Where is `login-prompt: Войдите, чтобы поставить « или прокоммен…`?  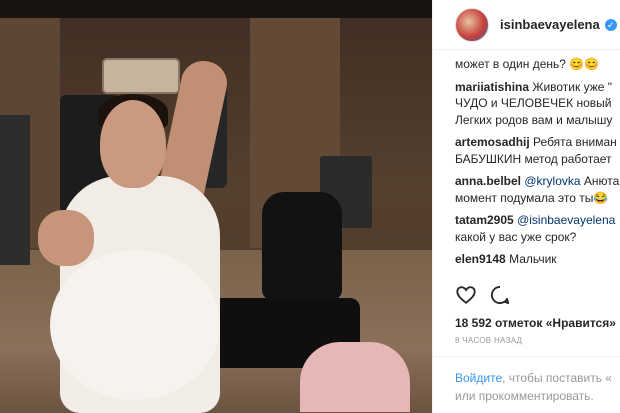 login-prompt: Войдите, чтобы поставить « или прокоммен… is located at coordinates (526, 384).